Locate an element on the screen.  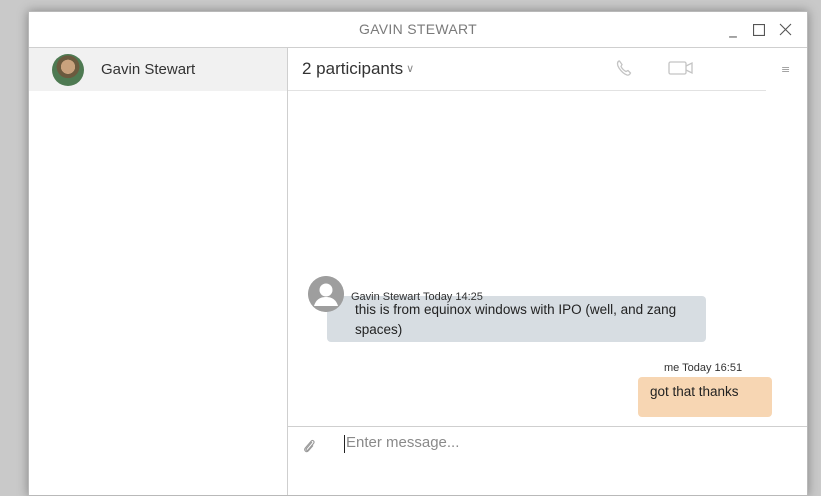
message-meta: Gavin Stewart Today 14:25 is located at coordinates (417, 297).